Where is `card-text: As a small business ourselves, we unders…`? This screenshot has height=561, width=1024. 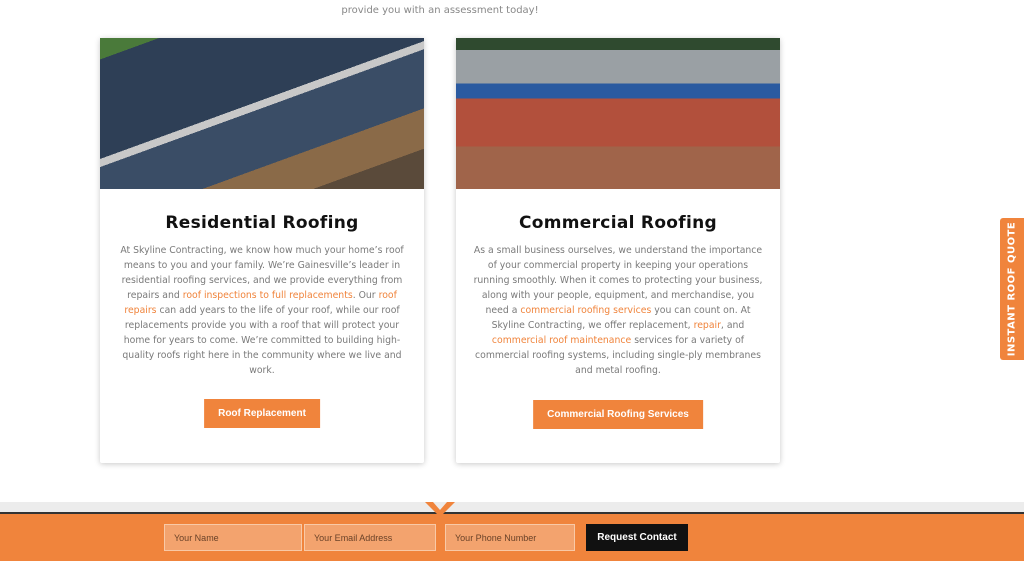
card-text: As a small business ourselves, we unders… is located at coordinates (618, 310).